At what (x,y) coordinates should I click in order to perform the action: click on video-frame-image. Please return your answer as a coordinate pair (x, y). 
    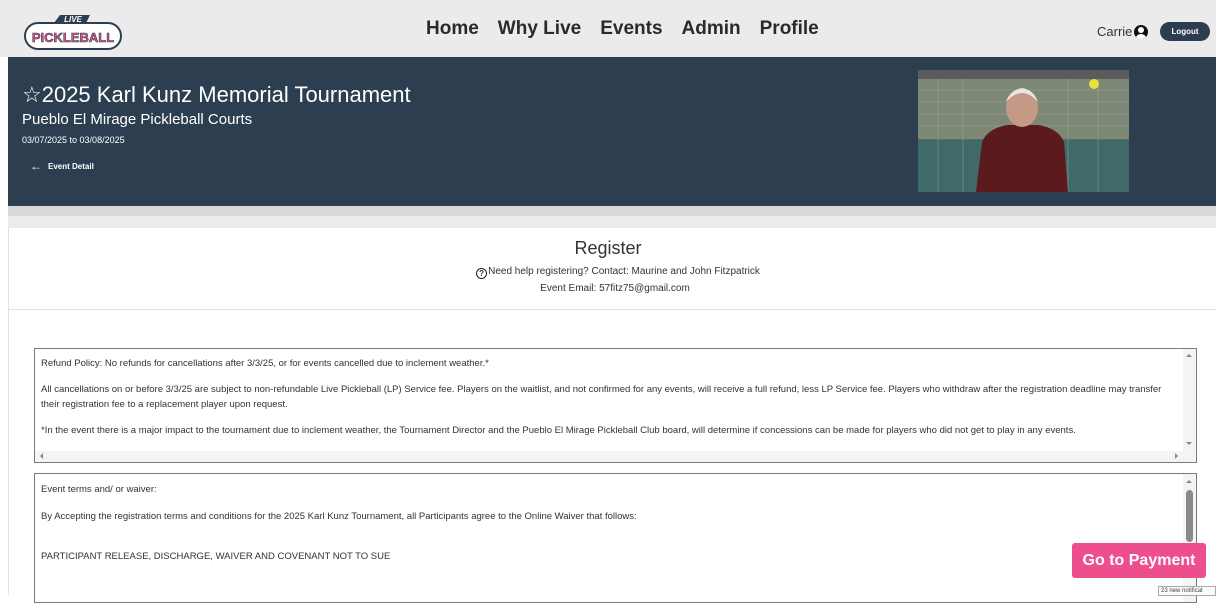
    Looking at the image, I should click on (1023, 131).